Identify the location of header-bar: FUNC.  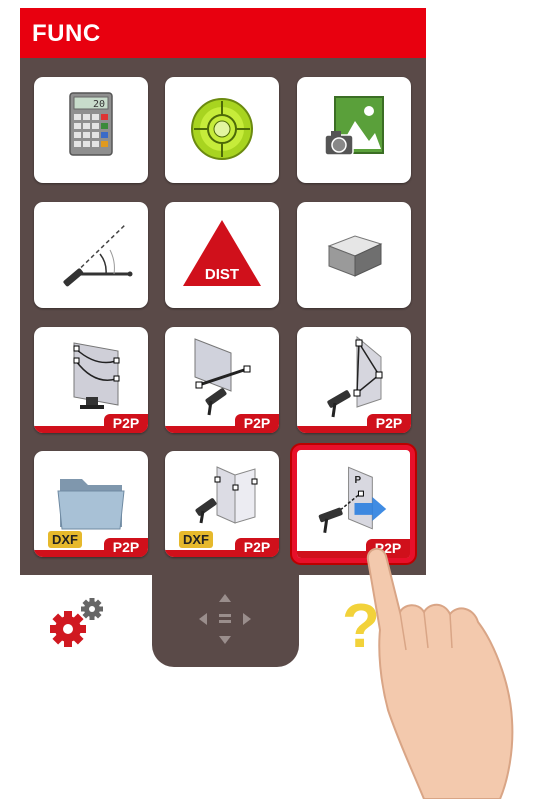
(223, 33).